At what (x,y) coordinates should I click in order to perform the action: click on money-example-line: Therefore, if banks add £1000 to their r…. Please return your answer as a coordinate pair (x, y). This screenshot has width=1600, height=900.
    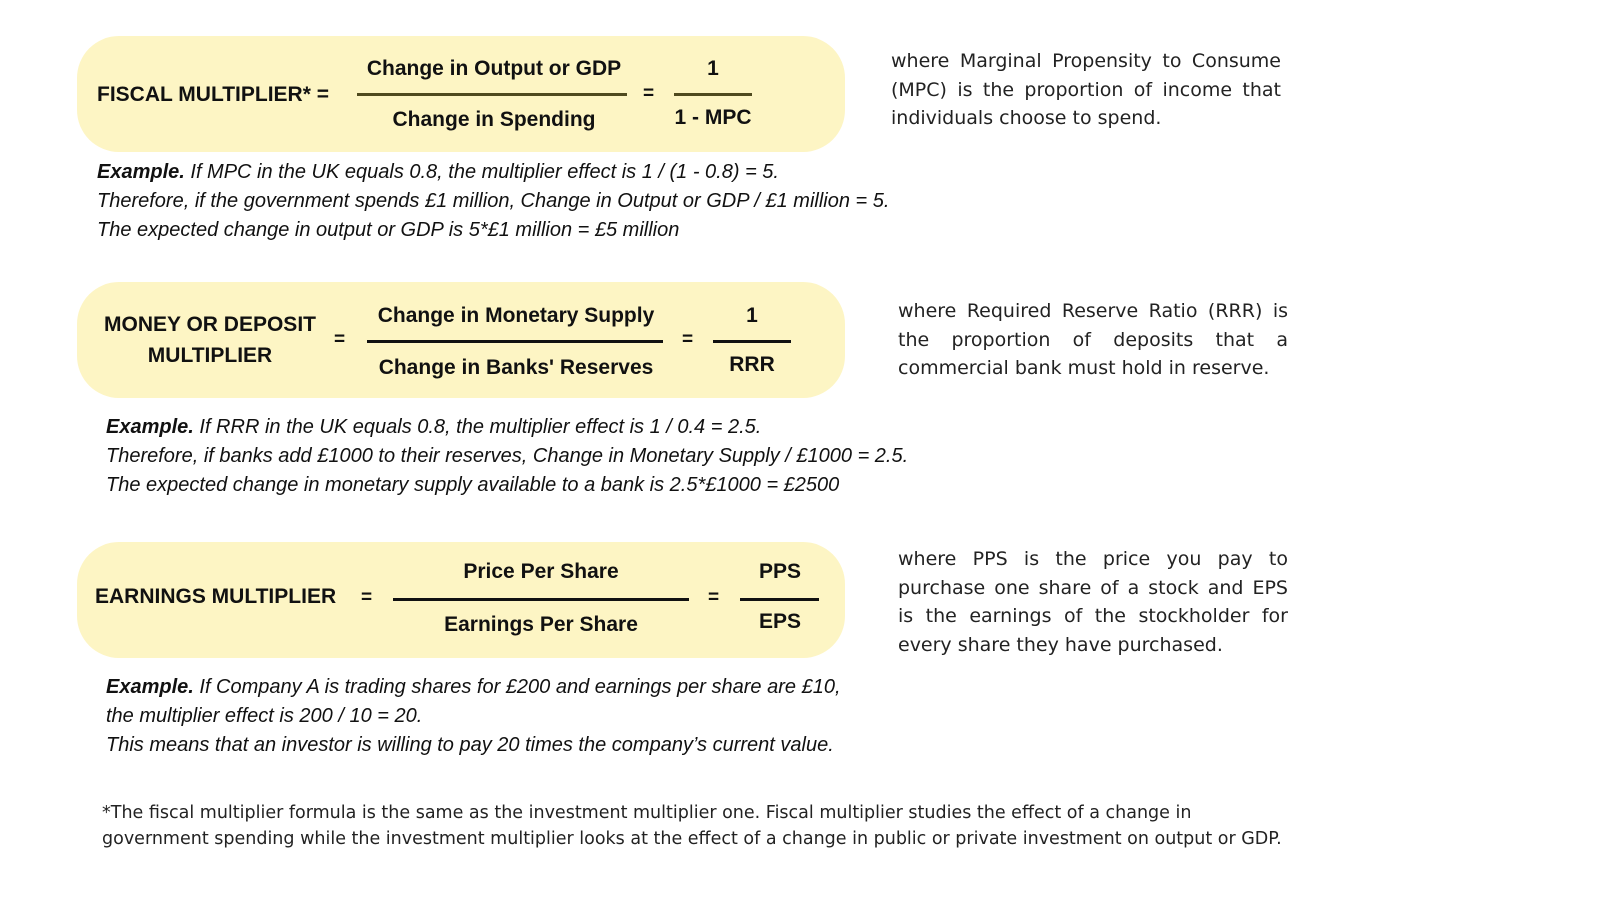
    Looking at the image, I should click on (507, 456).